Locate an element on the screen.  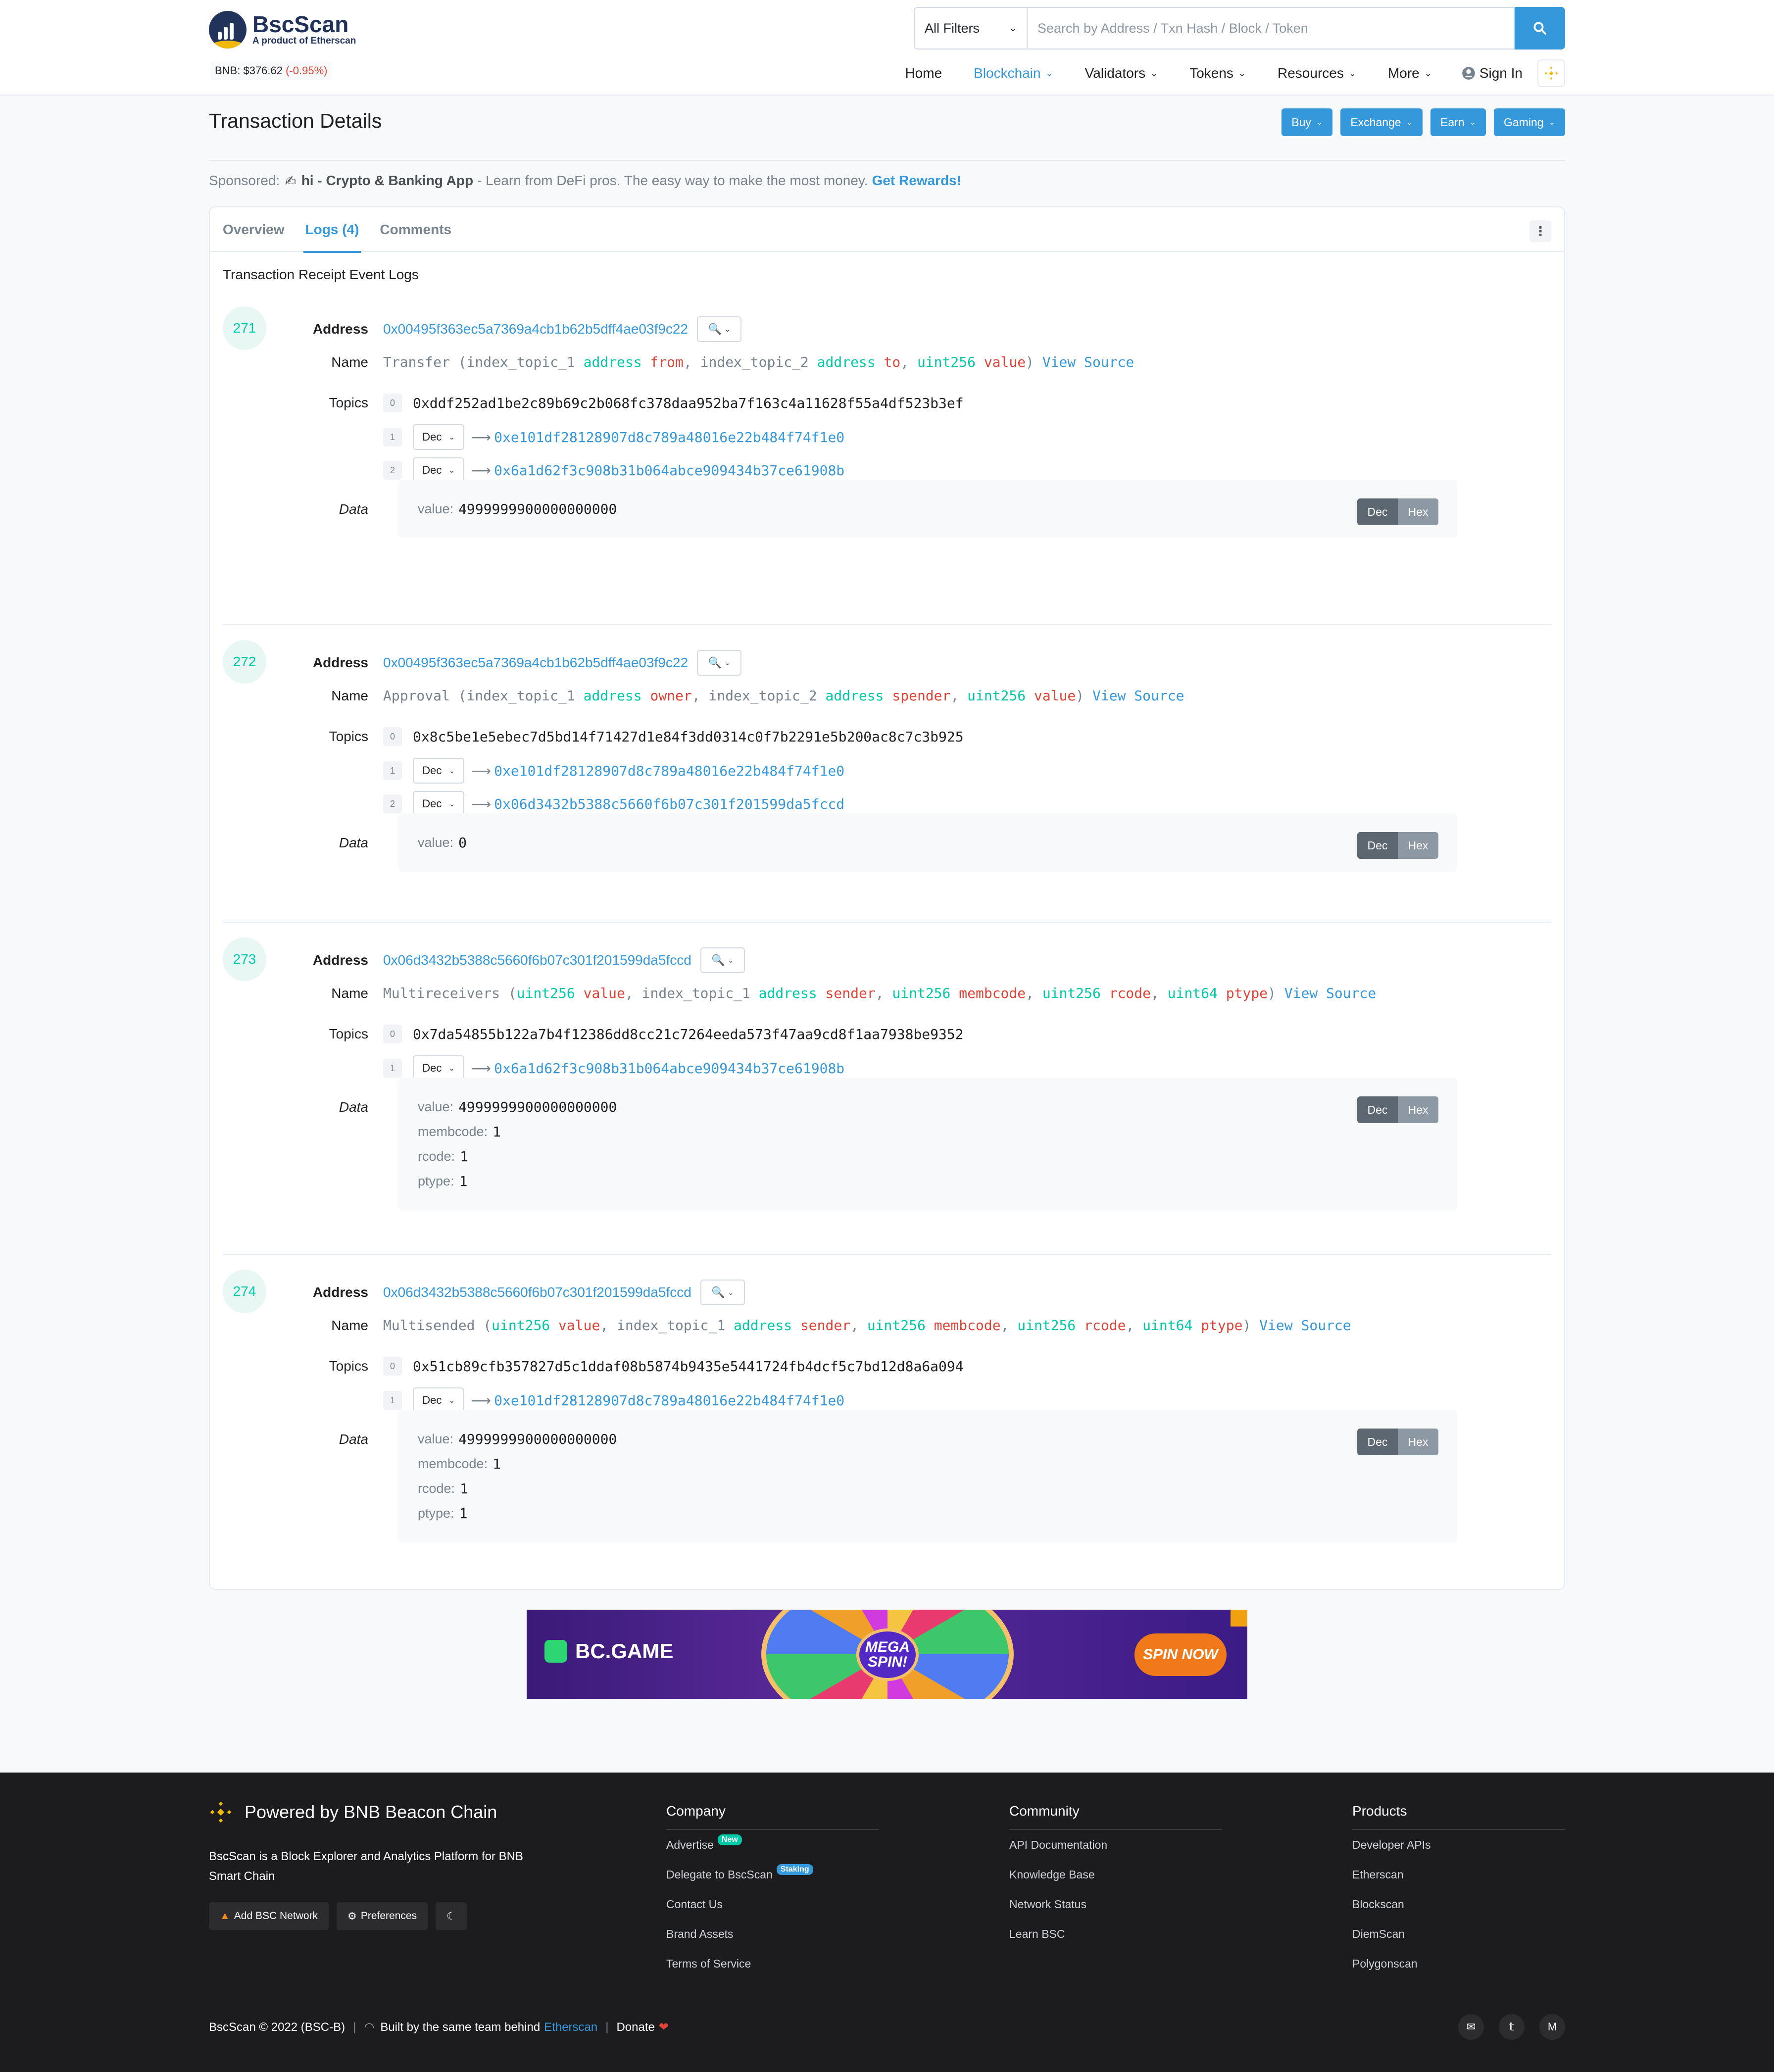
buy-button: Buy ⌄ is located at coordinates (1307, 122).